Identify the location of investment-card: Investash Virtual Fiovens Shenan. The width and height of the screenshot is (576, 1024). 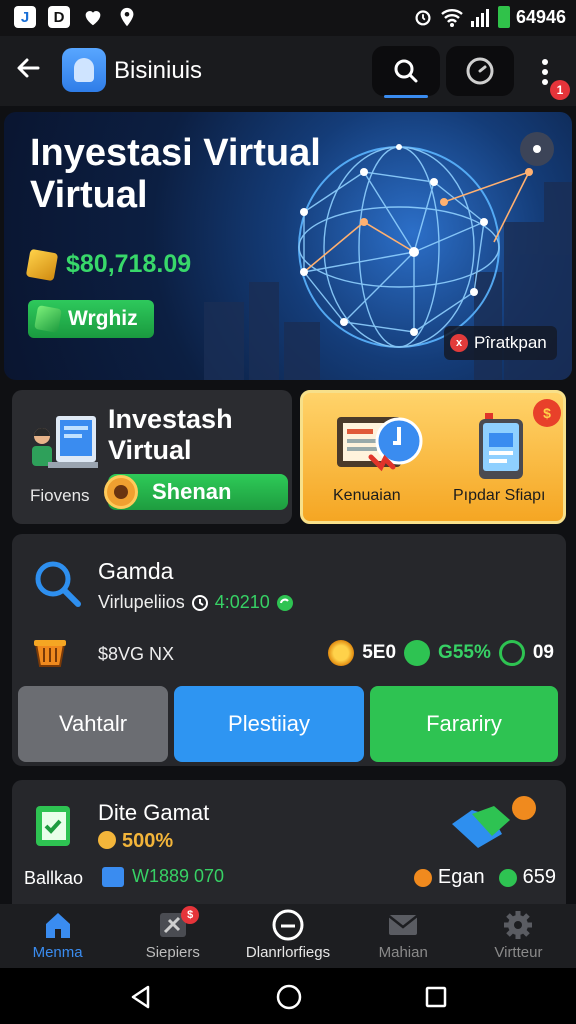
(152, 457).